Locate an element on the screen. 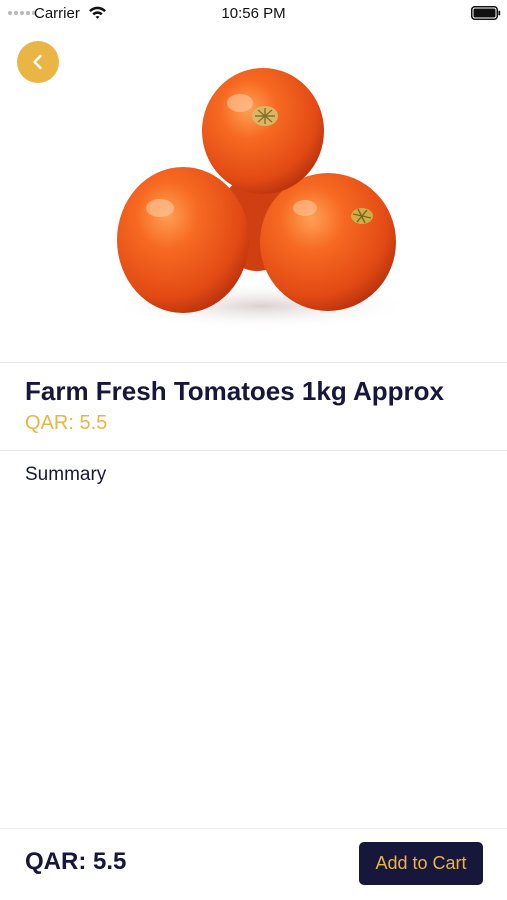 The height and width of the screenshot is (900, 507). bottom-bar-divider is located at coordinates (253, 828).